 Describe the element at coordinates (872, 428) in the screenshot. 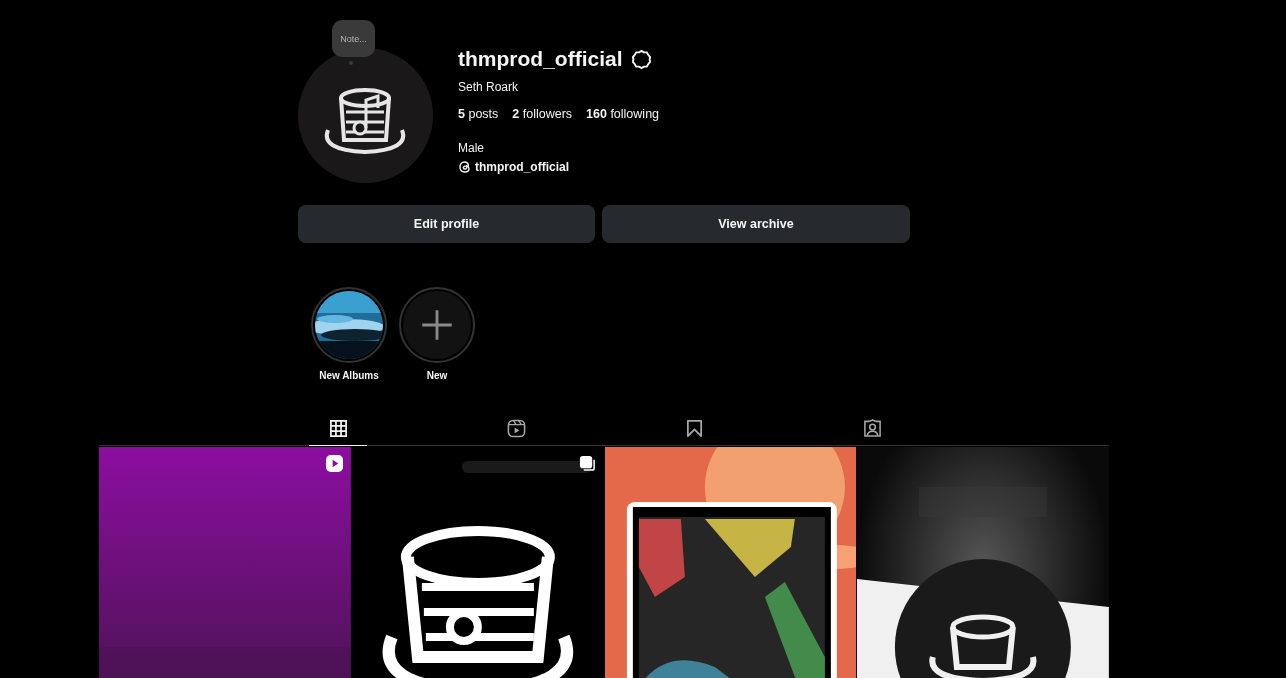

I see `tagged-person-icon` at that location.